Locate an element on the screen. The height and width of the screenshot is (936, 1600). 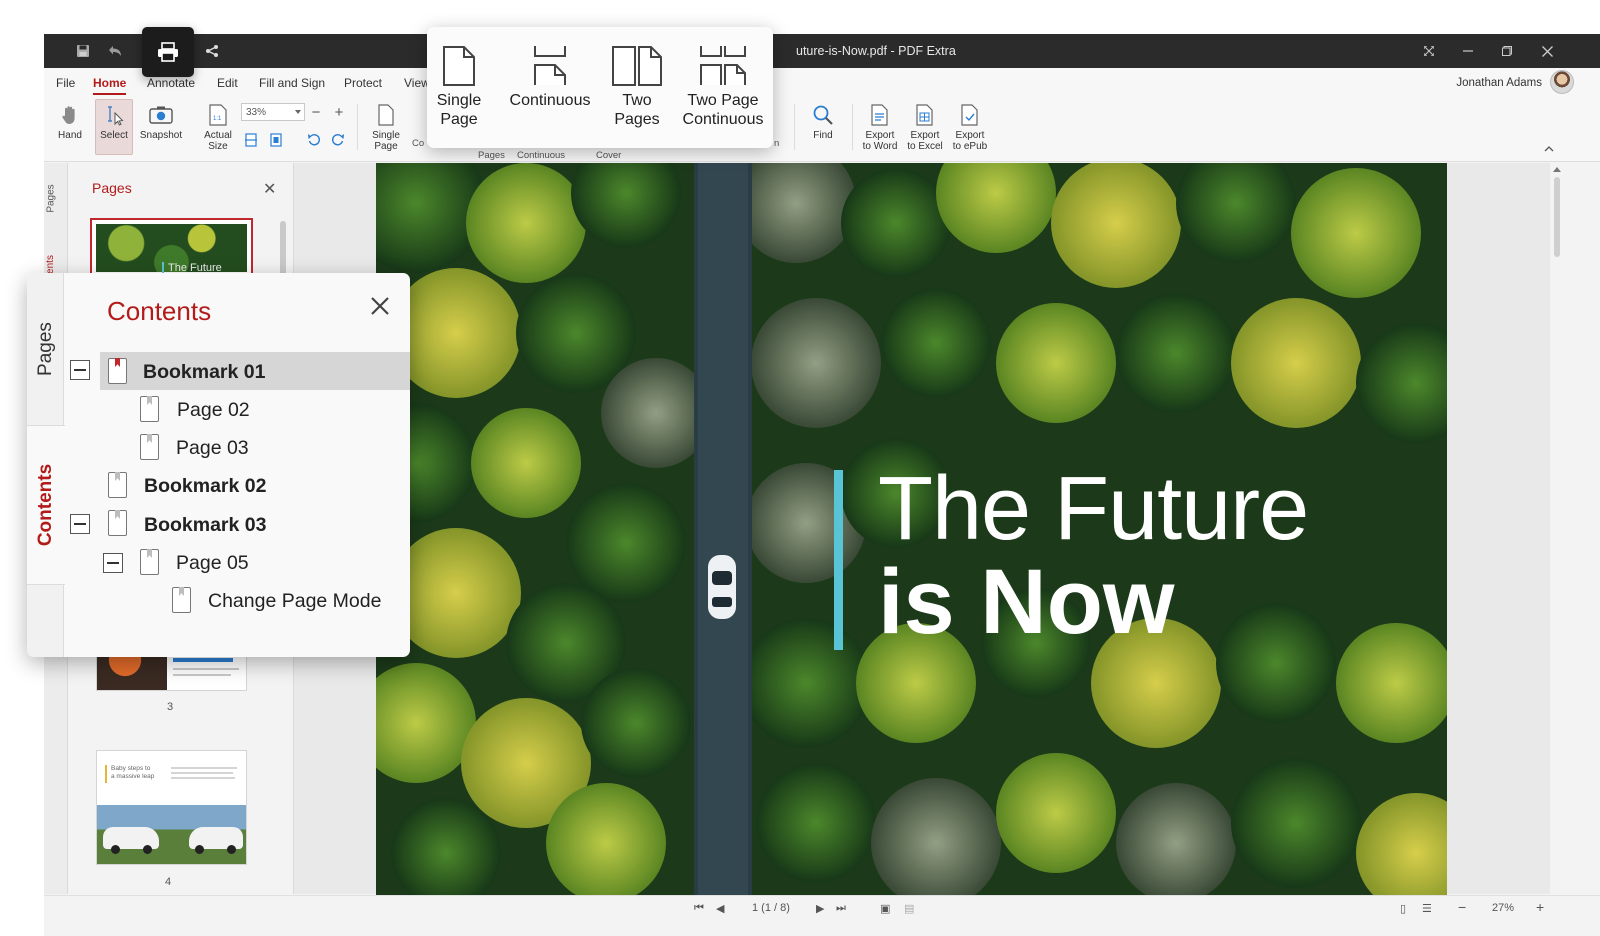
close-icon: ✕ is located at coordinates (269, 189).